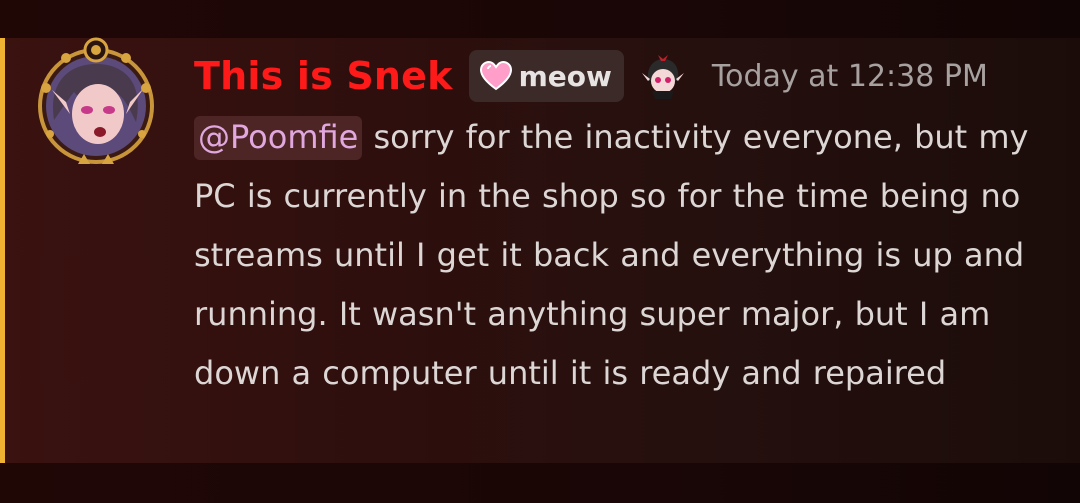  Describe the element at coordinates (540, 483) in the screenshot. I see `background-bottom` at that location.